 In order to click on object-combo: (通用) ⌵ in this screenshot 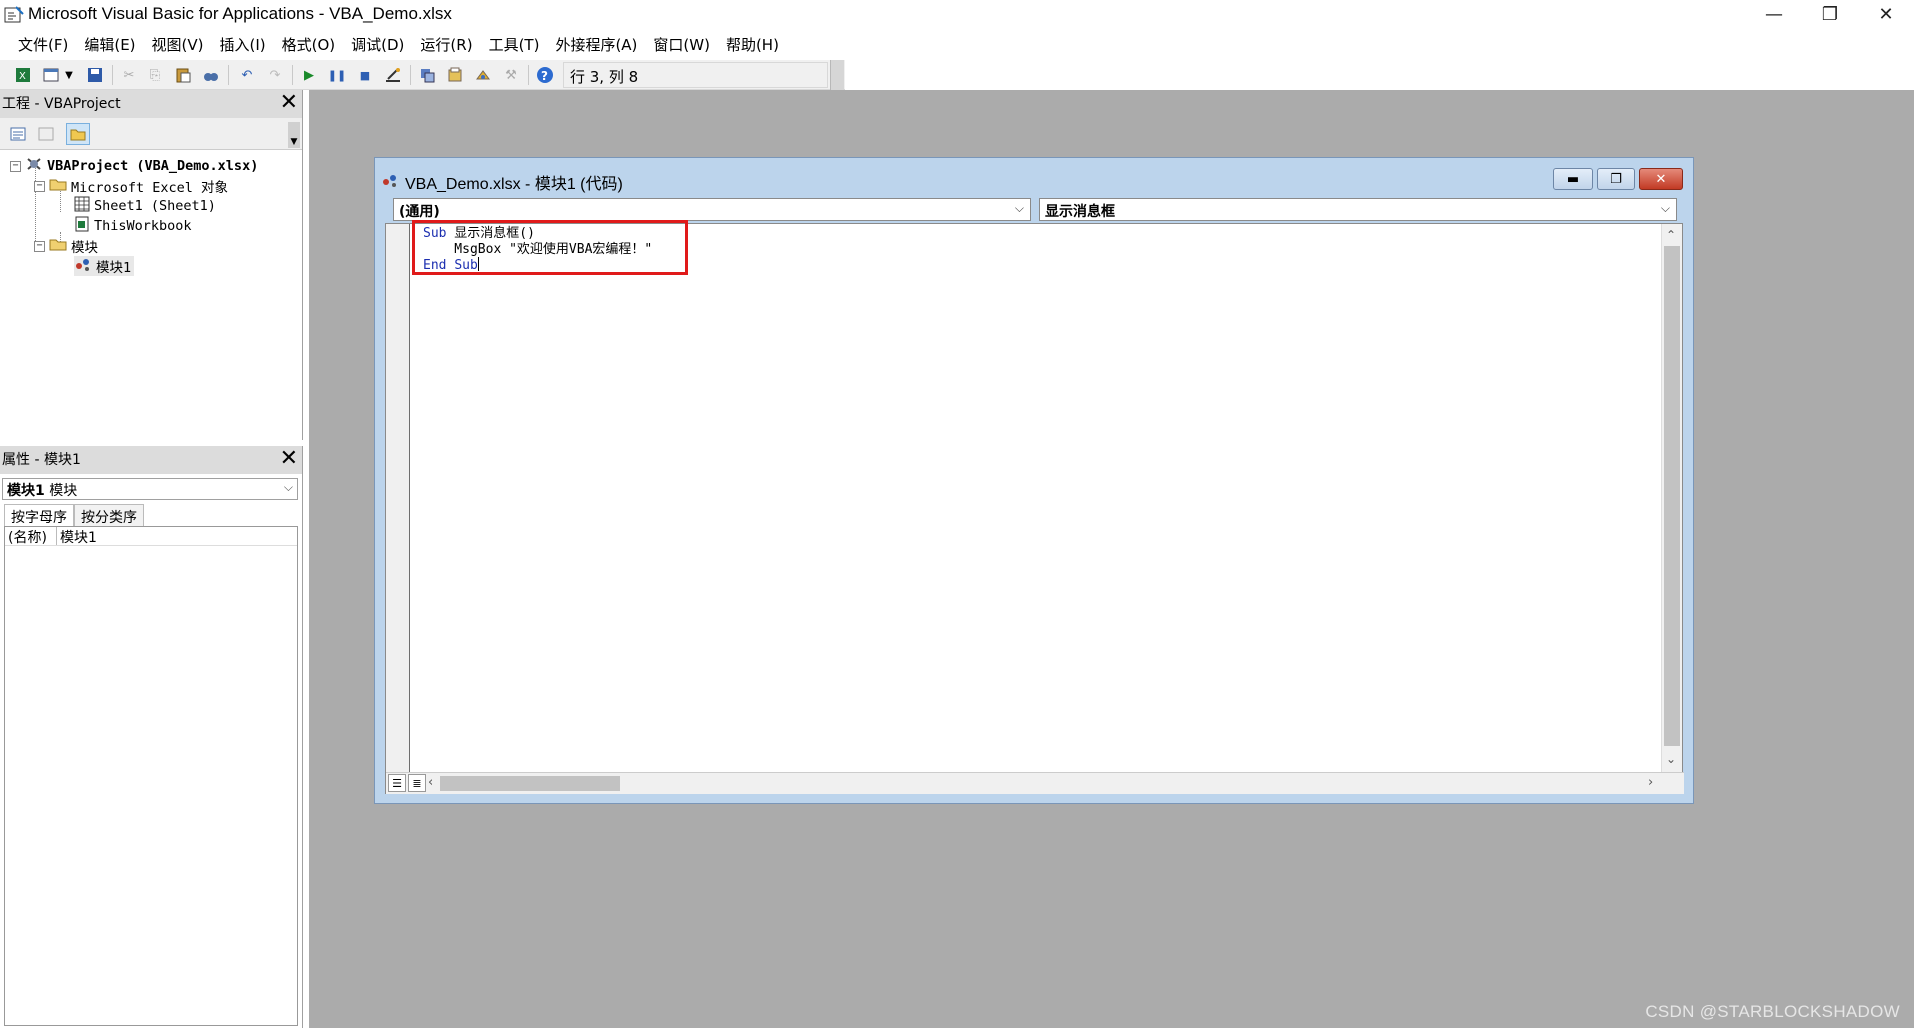, I will do `click(712, 209)`.